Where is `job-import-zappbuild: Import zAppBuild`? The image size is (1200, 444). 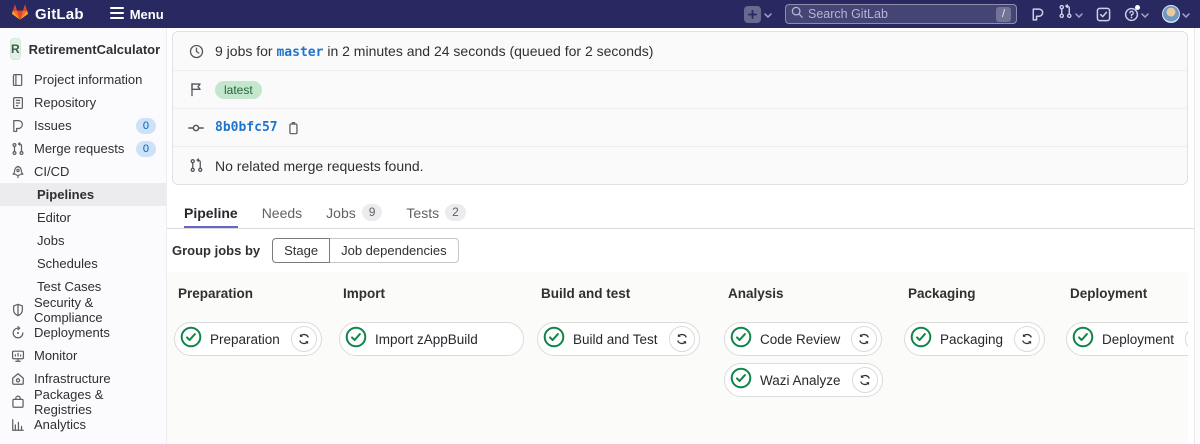
job-import-zappbuild: Import zAppBuild is located at coordinates (431, 339).